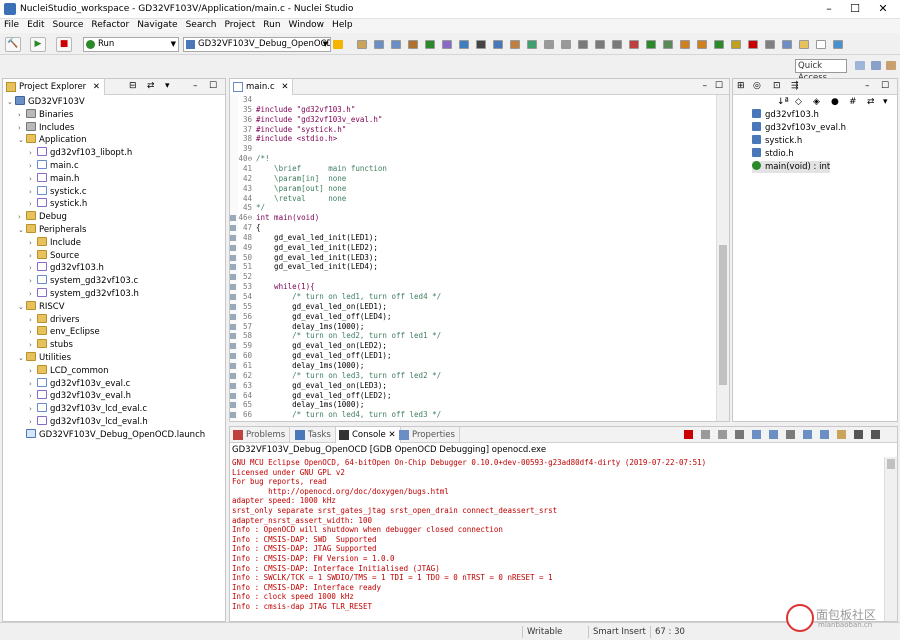 This screenshot has height=640, width=900. Describe the element at coordinates (314, 435) in the screenshot. I see `tab-tasks: Tasks` at that location.